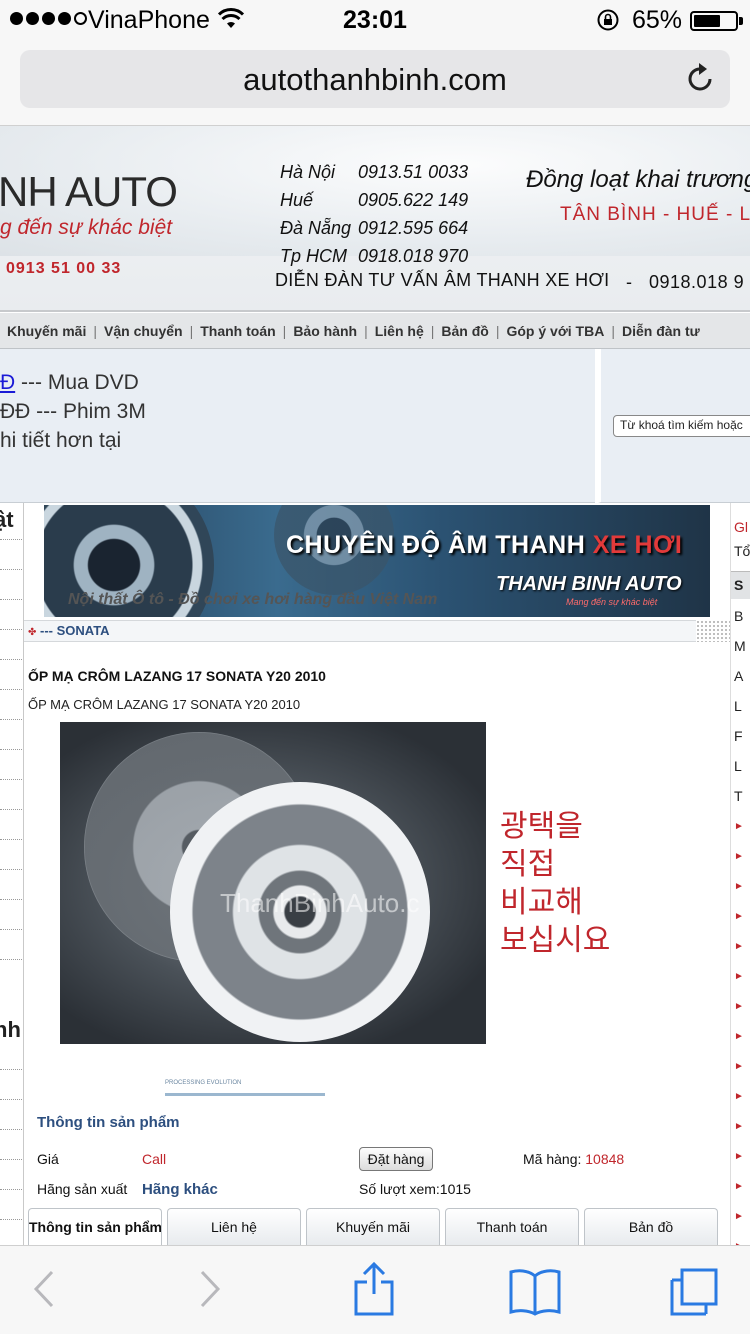  Describe the element at coordinates (75, 630) in the screenshot. I see `breadcrumb-text: --- SONATA` at that location.